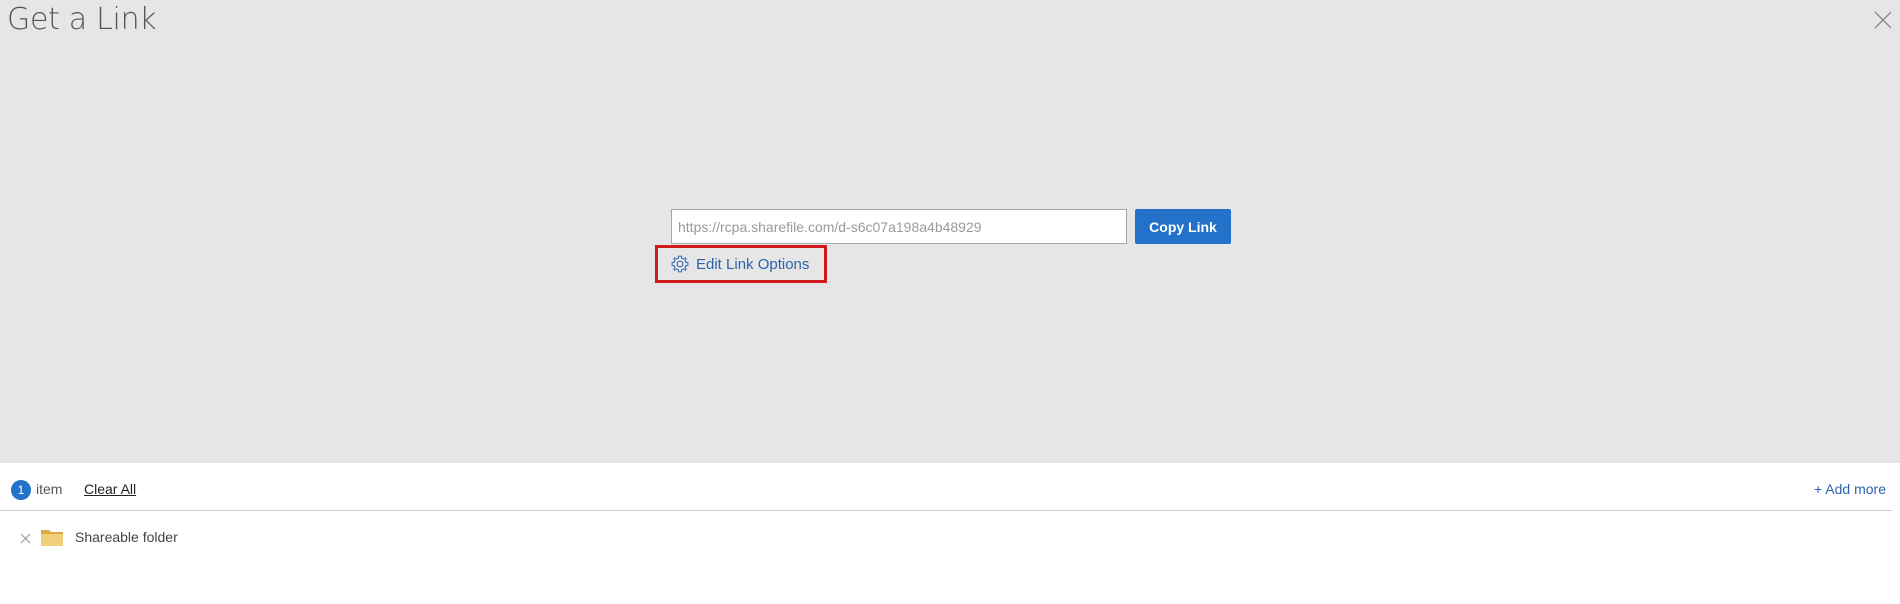  What do you see at coordinates (126, 537) in the screenshot?
I see `item-name: Shareable folder` at bounding box center [126, 537].